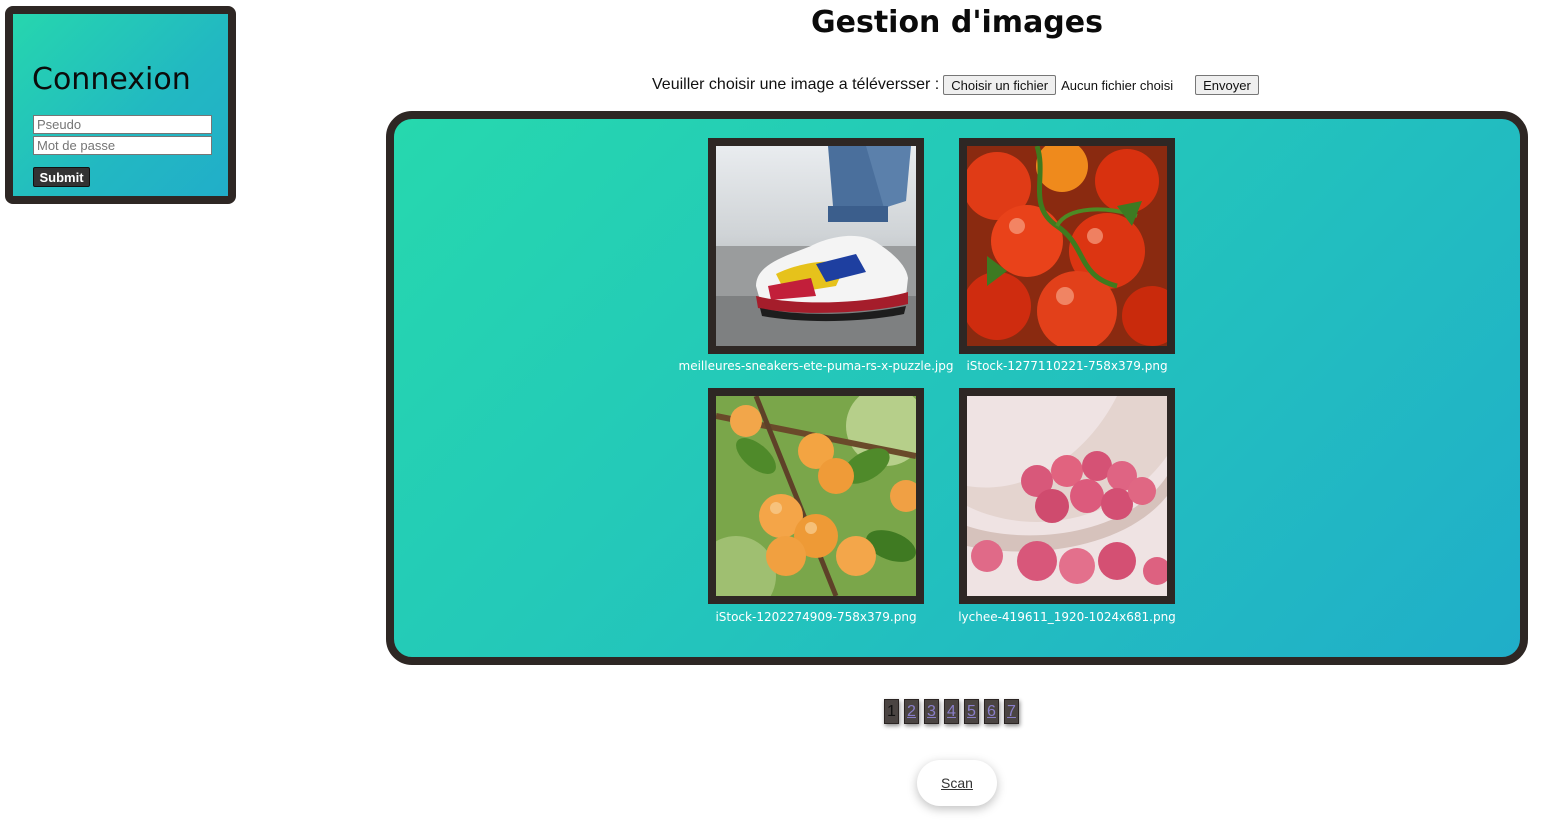 The height and width of the screenshot is (831, 1558). I want to click on page-link-4: 4, so click(951, 711).